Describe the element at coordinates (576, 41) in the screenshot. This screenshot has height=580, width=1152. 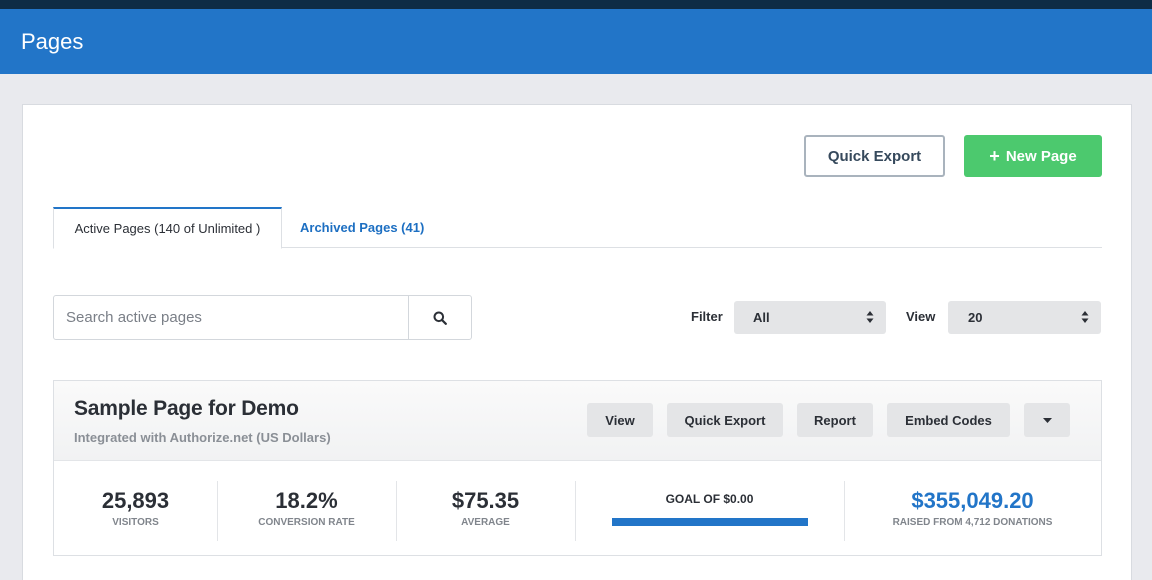
I see `page-header: Pages` at that location.